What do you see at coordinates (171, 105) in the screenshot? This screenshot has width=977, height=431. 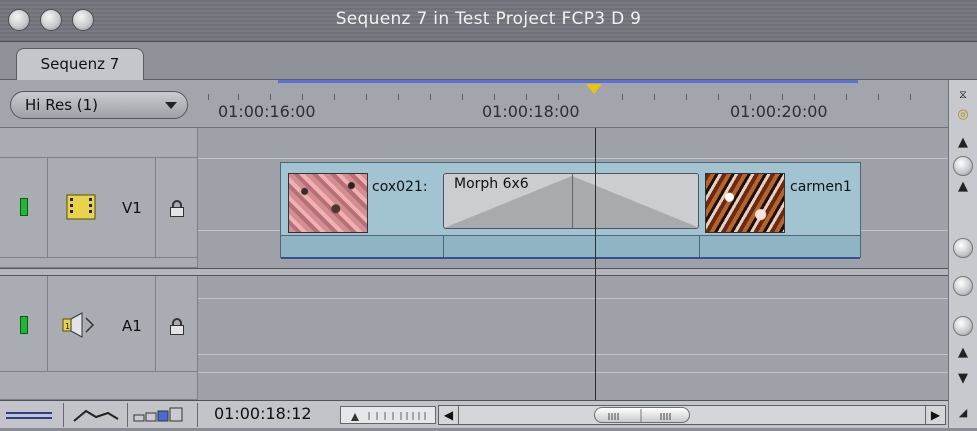 I see `popup-arrow-icon` at bounding box center [171, 105].